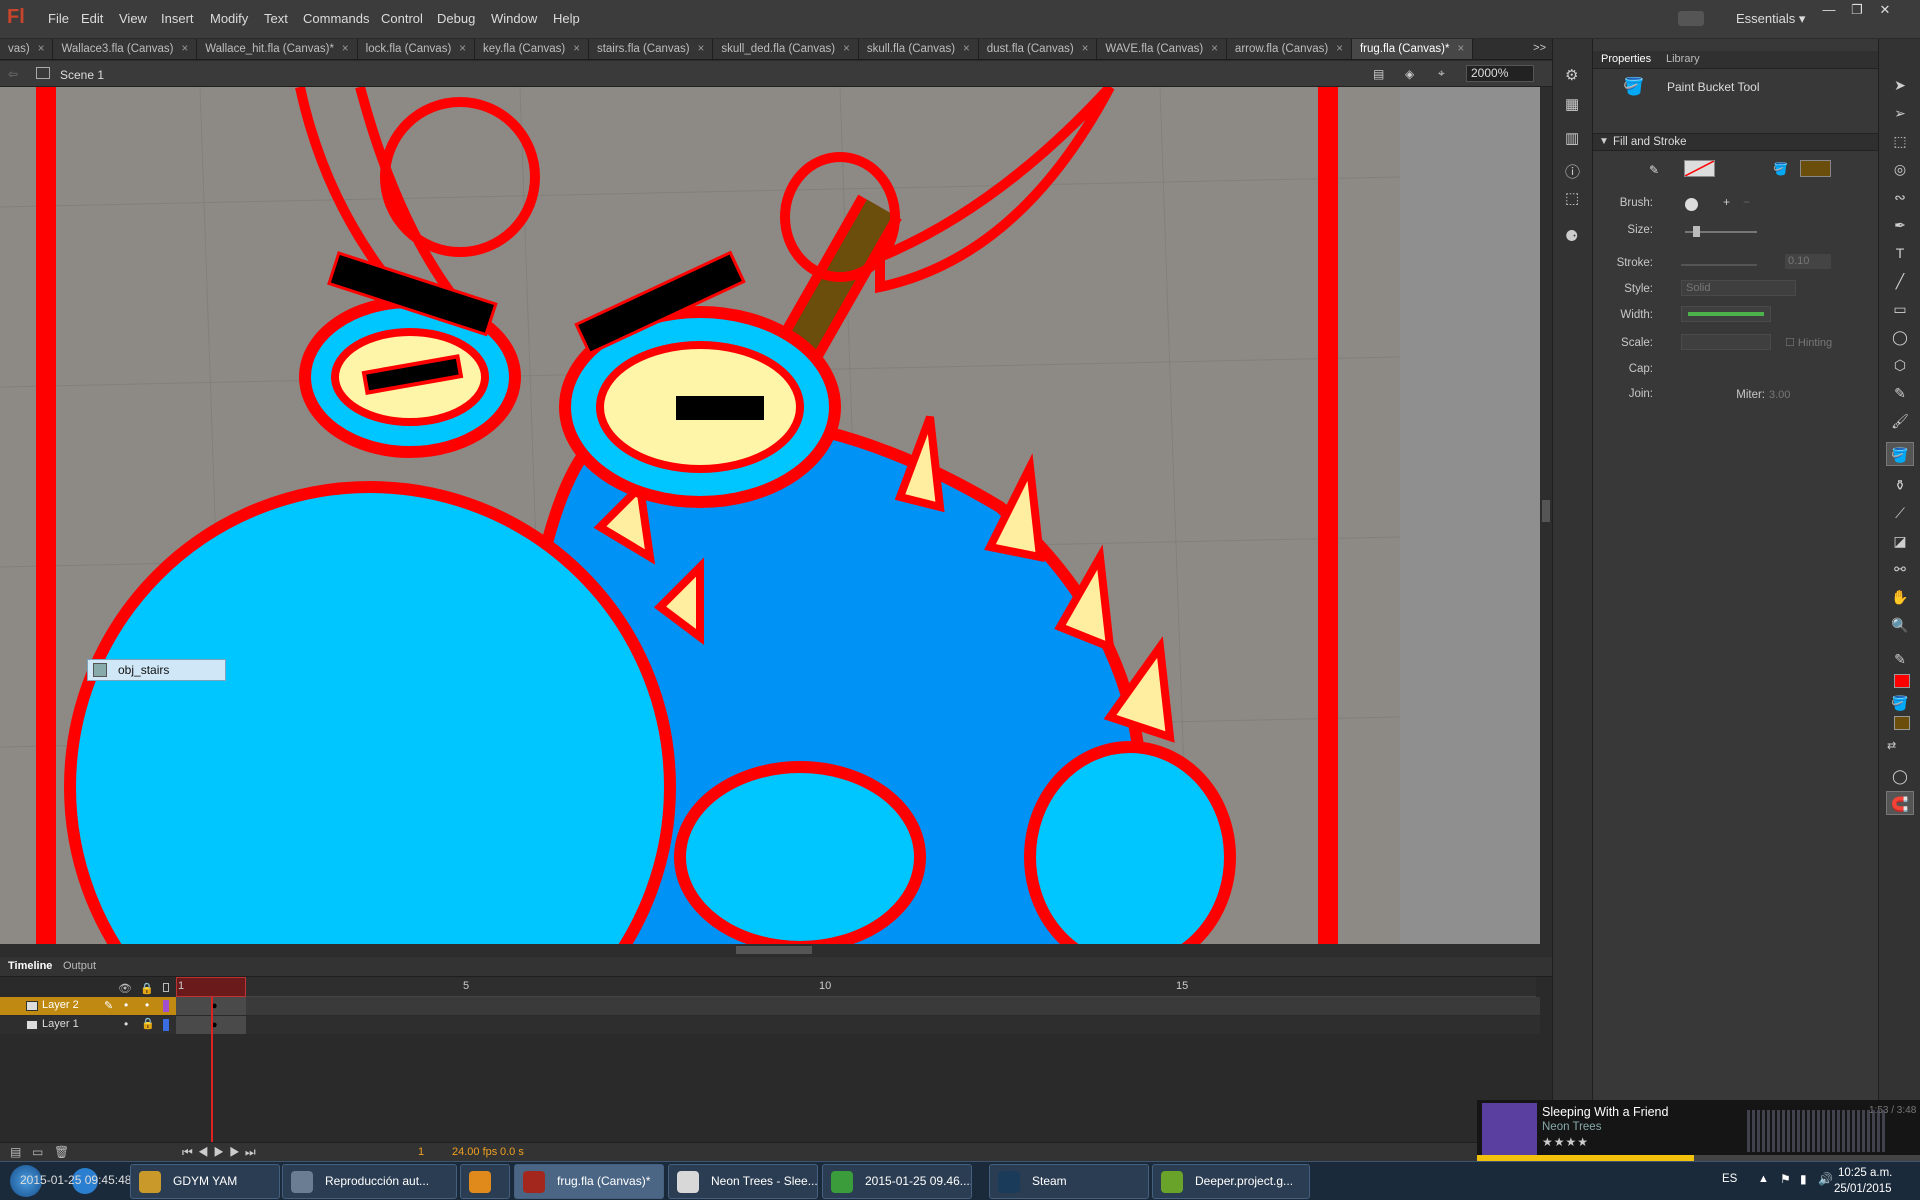 The height and width of the screenshot is (1200, 1920). I want to click on document-tab: skull_ded.fla (Canvas) ×, so click(786, 49).